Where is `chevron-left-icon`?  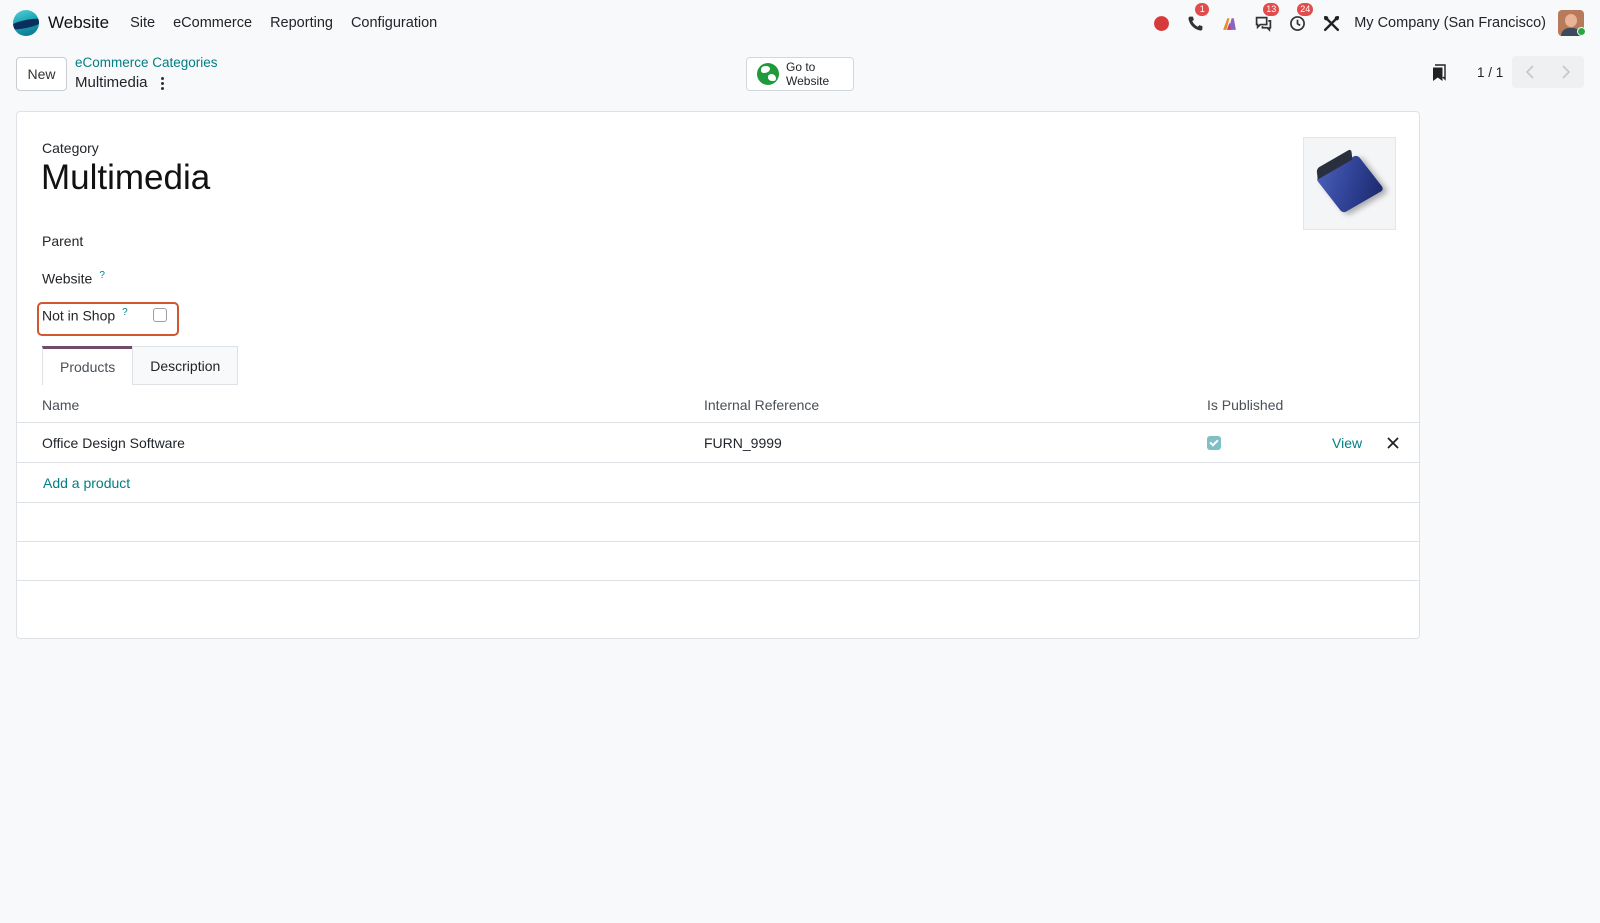 chevron-left-icon is located at coordinates (1529, 72).